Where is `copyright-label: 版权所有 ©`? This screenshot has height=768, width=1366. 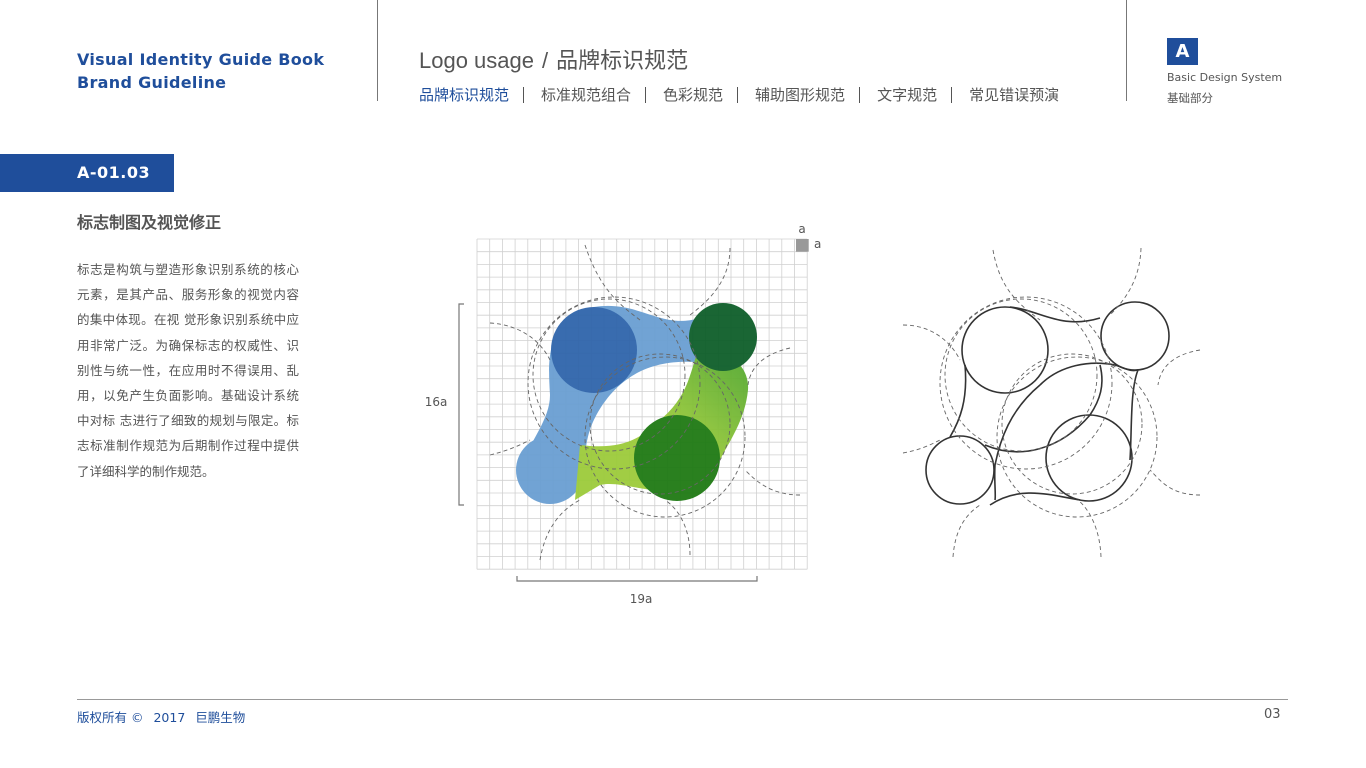
copyright-label: 版权所有 © is located at coordinates (110, 717).